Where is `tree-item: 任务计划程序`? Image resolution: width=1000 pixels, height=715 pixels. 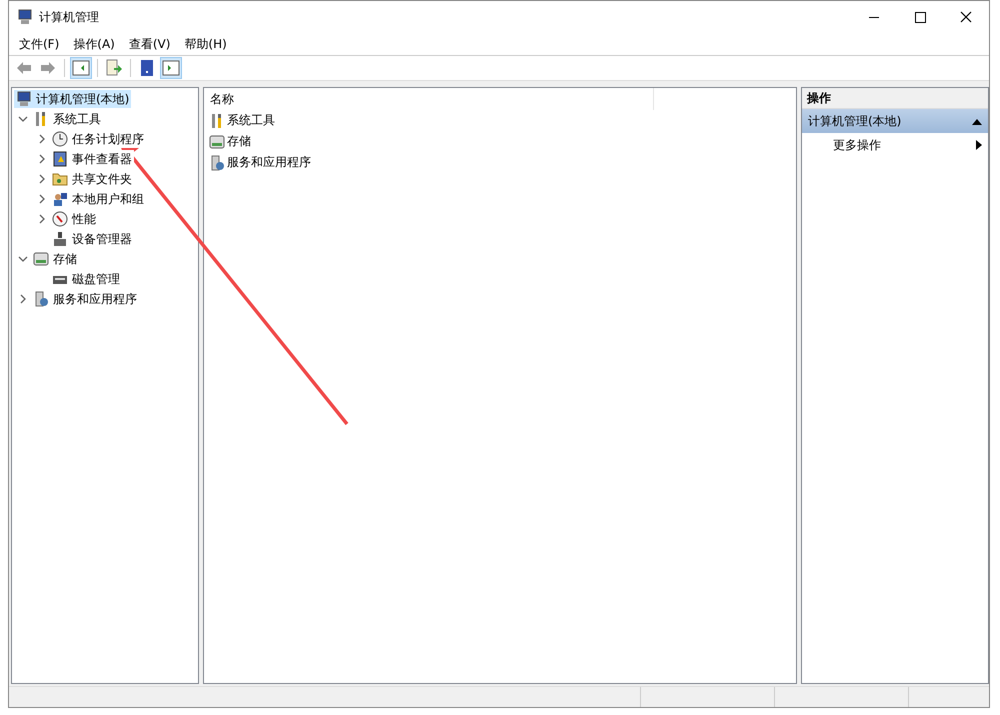
tree-item: 任务计划程序 is located at coordinates (98, 139).